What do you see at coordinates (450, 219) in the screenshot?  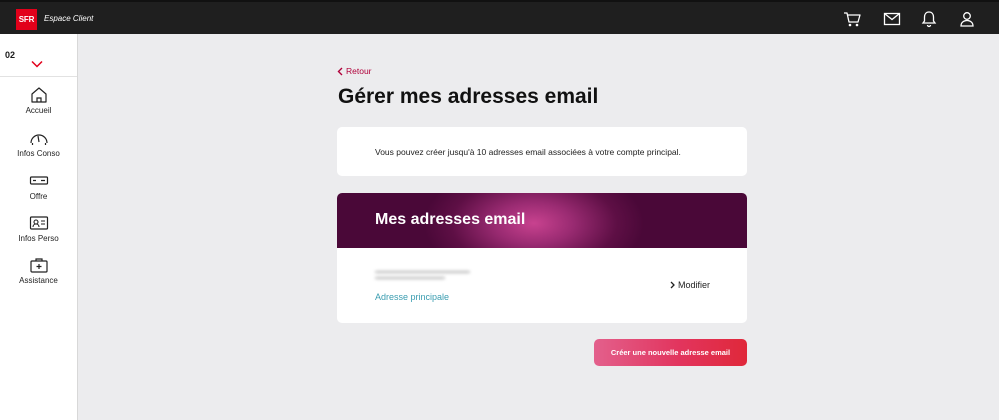 I see `email-section-title: Mes adresses email` at bounding box center [450, 219].